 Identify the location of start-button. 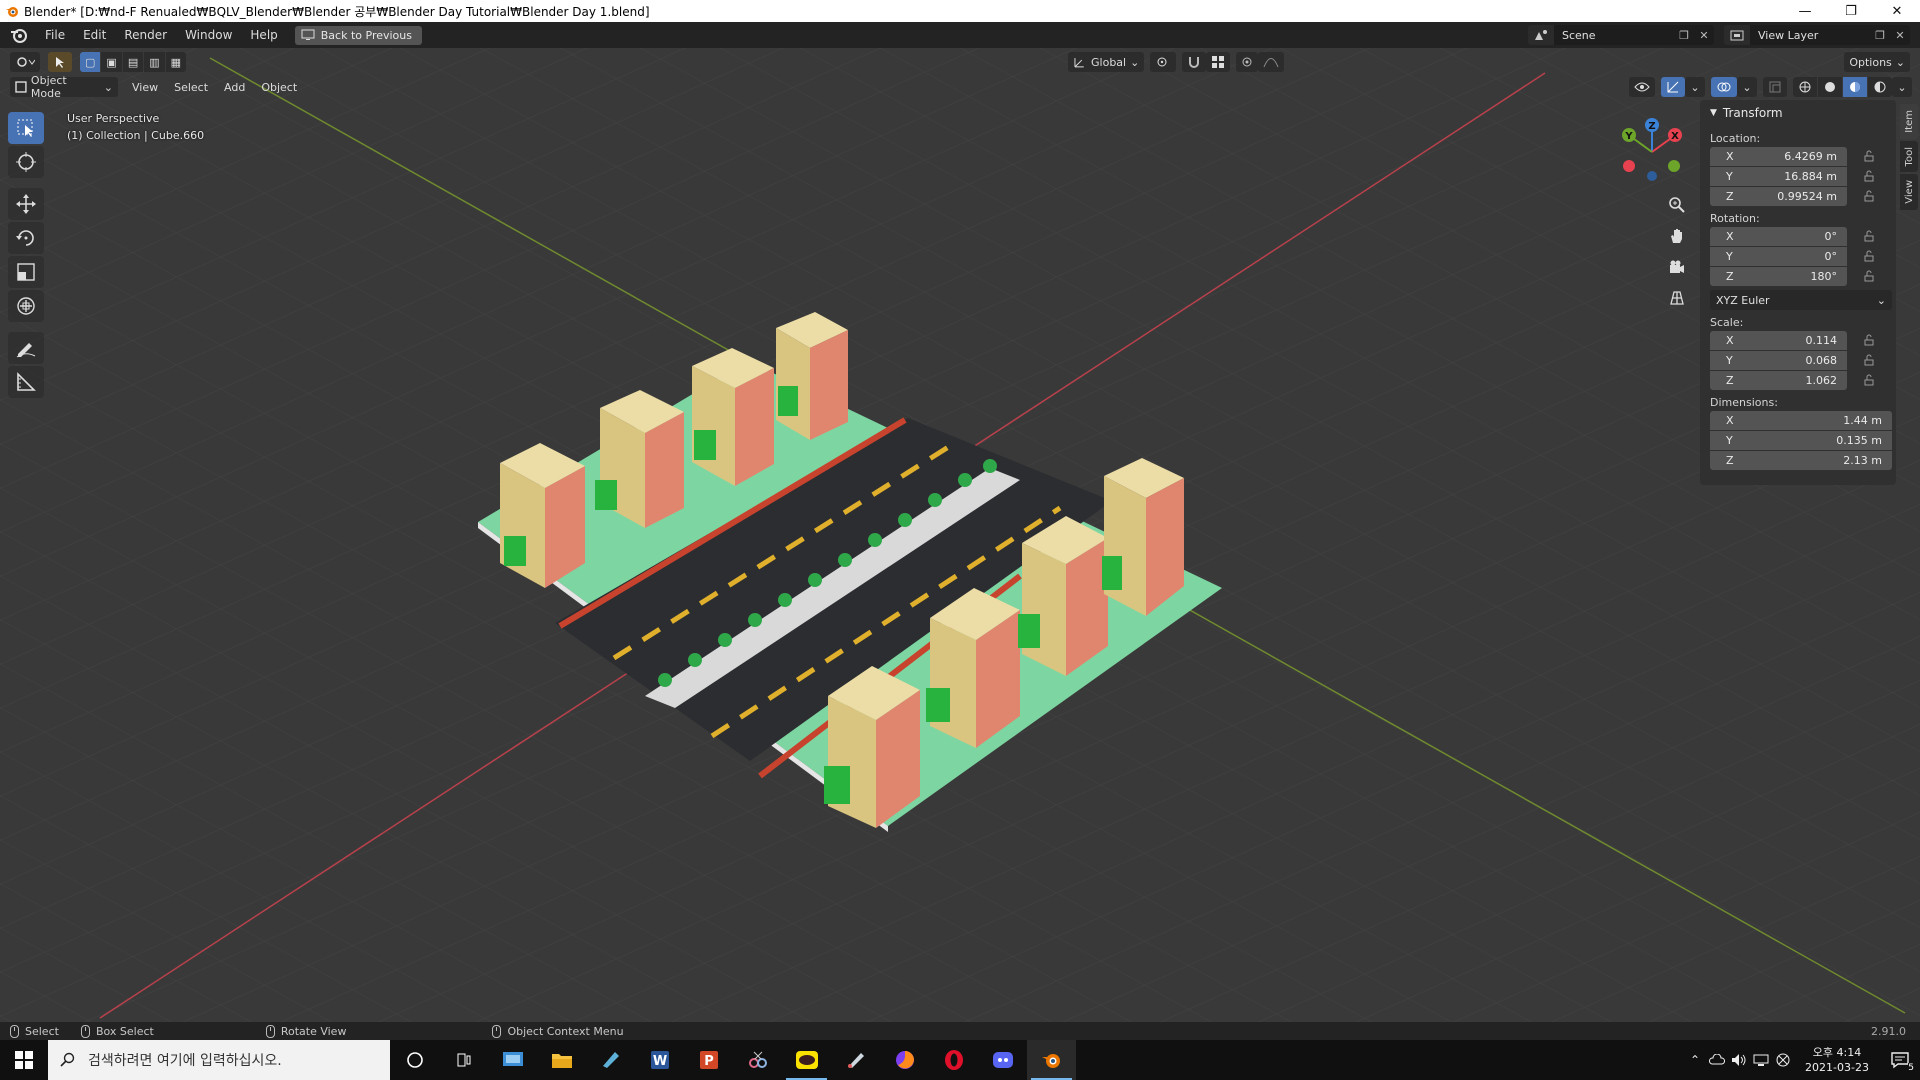
(24, 1060).